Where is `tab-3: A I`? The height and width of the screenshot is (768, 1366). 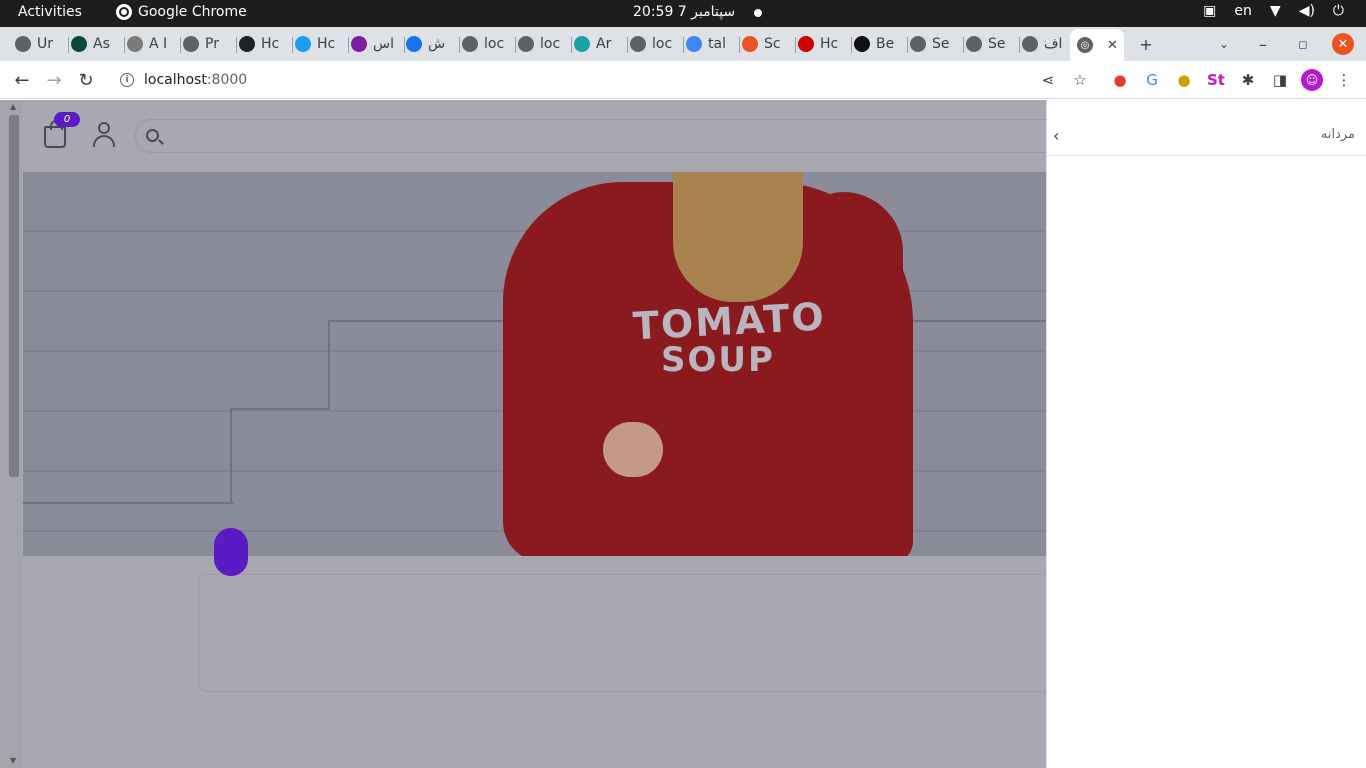
tab-3: A I is located at coordinates (154, 44).